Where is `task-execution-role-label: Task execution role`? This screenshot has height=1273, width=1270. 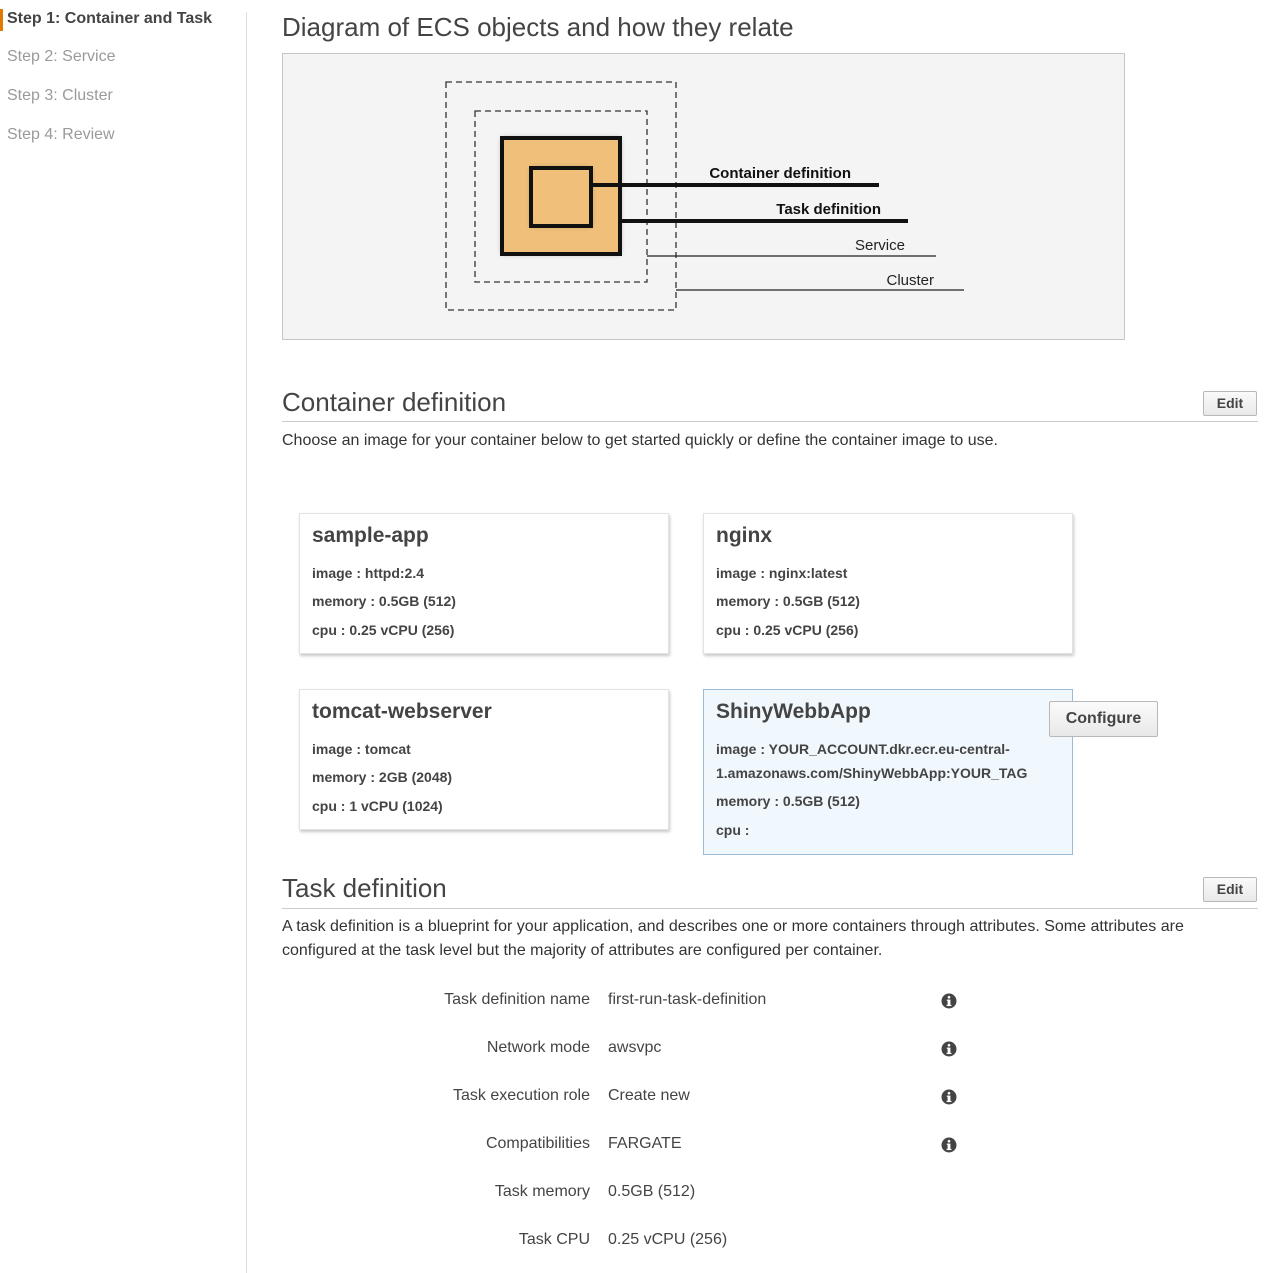
task-execution-role-label: Task execution role is located at coordinates (521, 1095).